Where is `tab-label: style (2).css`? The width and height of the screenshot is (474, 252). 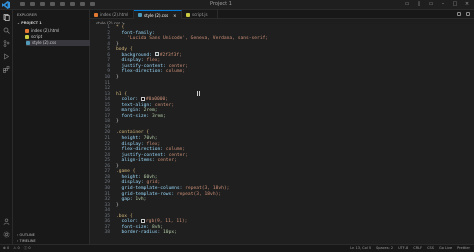 tab-label: style (2).css is located at coordinates (156, 15).